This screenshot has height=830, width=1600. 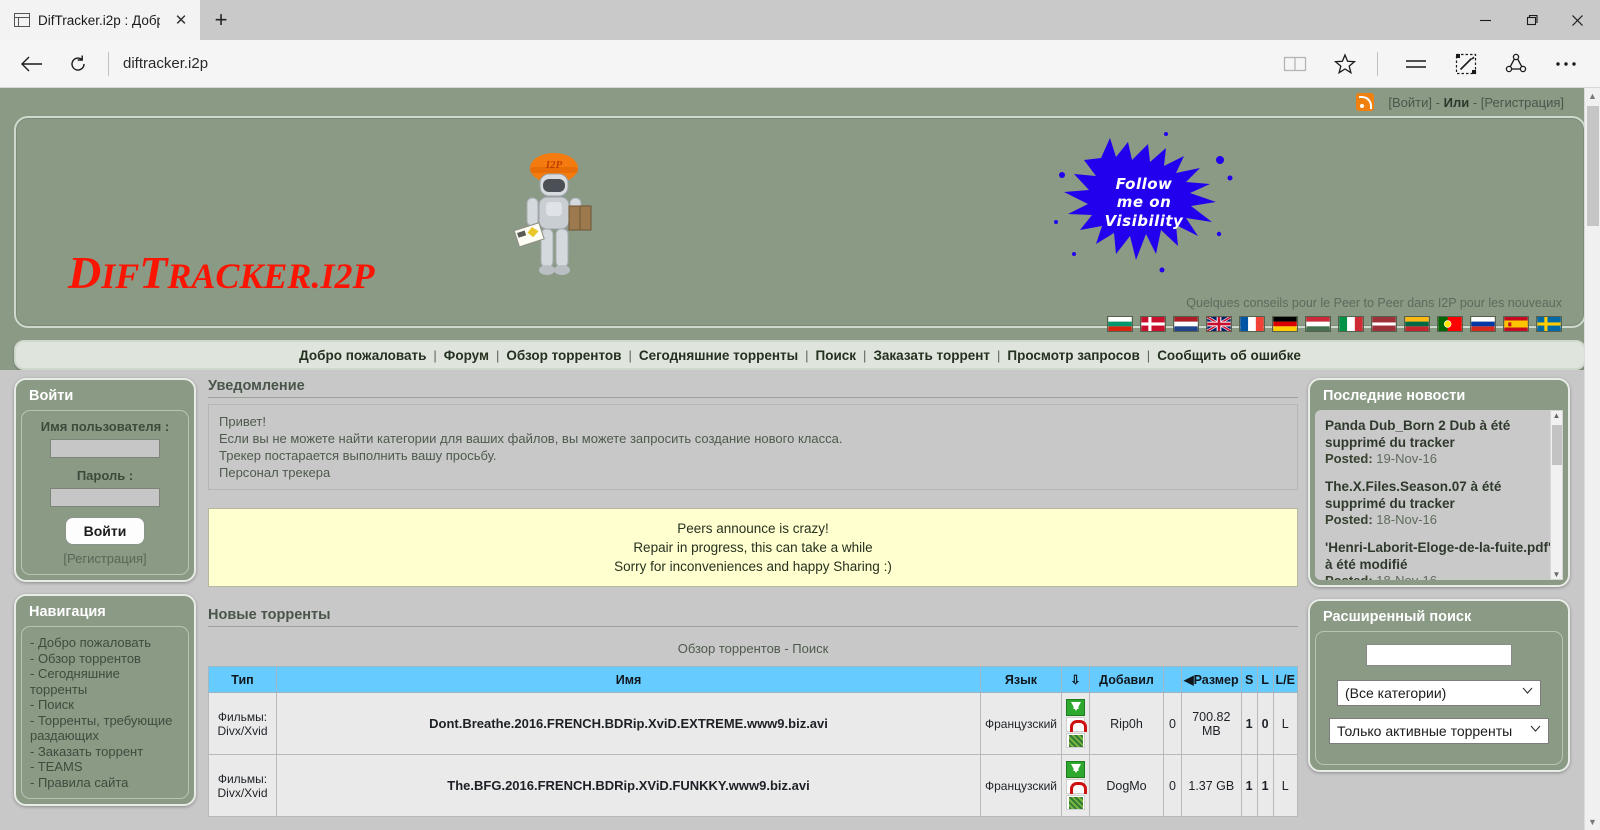 I want to click on password-input, so click(x=105, y=497).